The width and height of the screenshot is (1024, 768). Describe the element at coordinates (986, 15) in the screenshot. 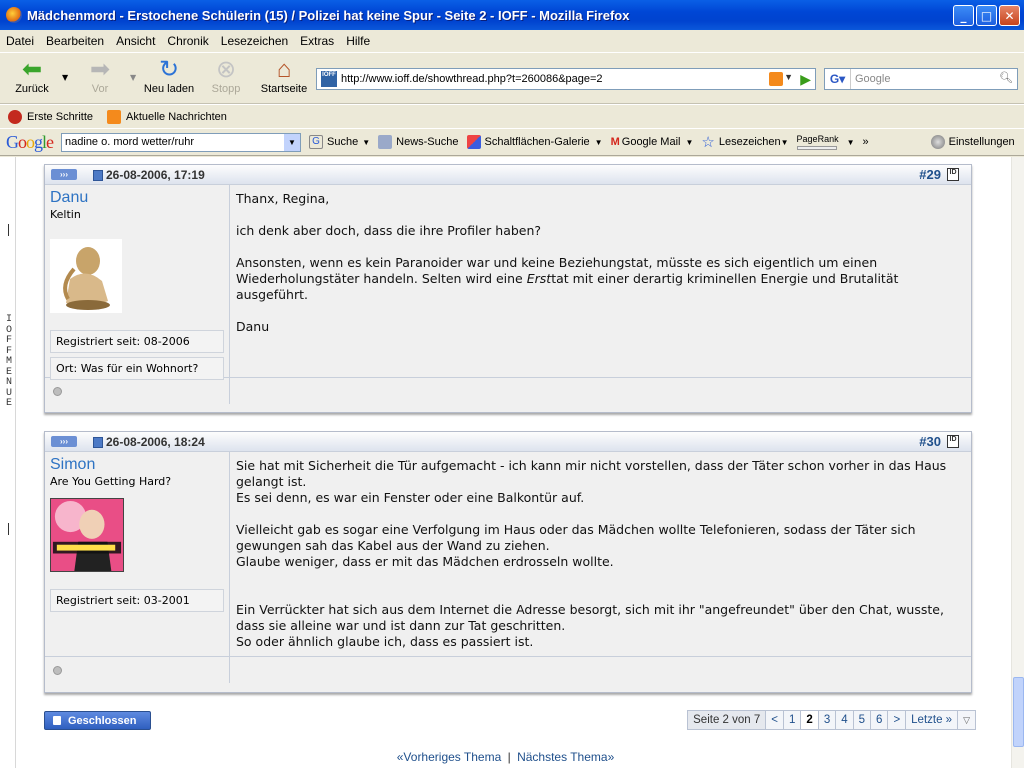

I see `maximize-button: □` at that location.